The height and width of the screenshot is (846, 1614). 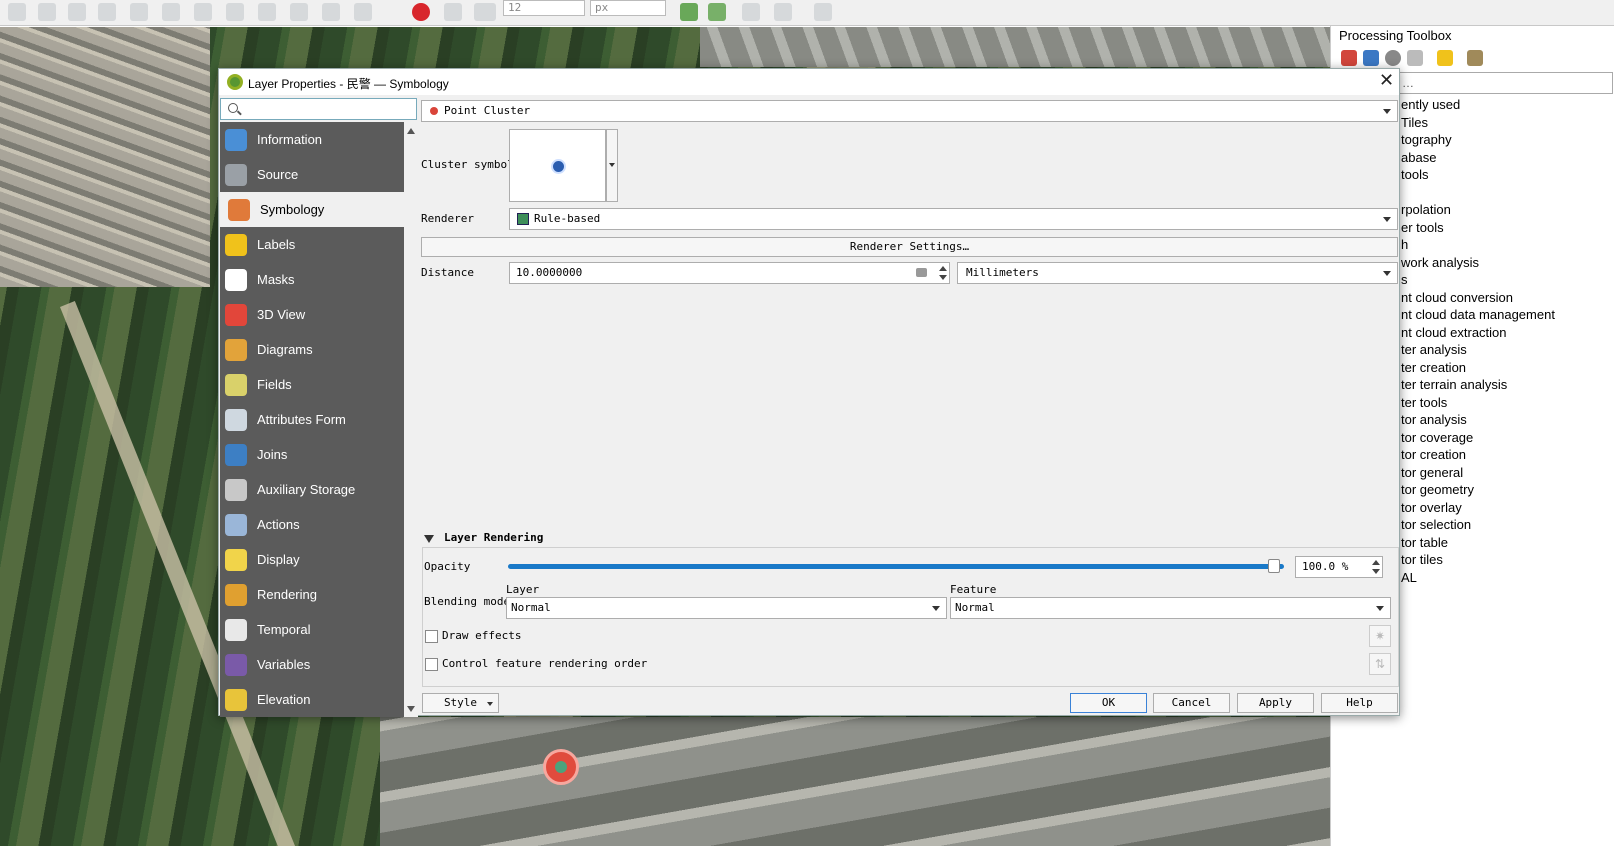 I want to click on snapping-type-icon, so click(x=485, y=12).